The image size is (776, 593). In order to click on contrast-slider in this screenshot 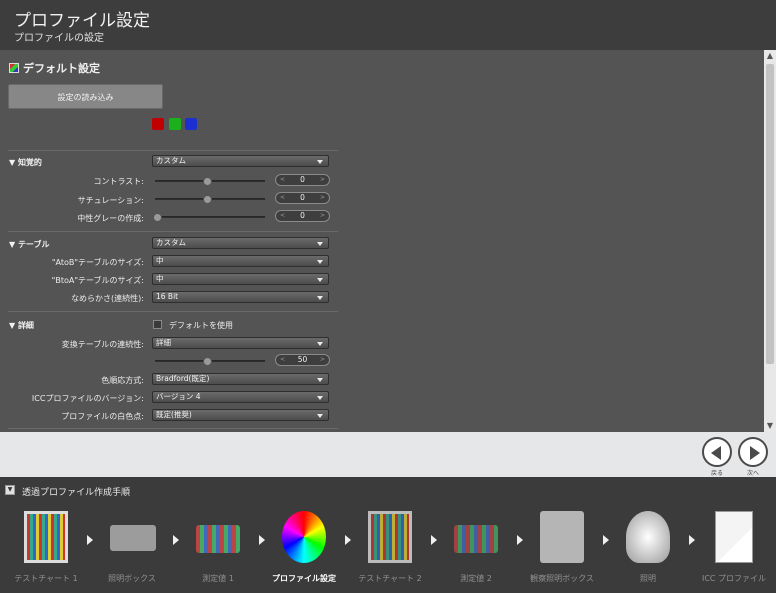, I will do `click(210, 181)`.